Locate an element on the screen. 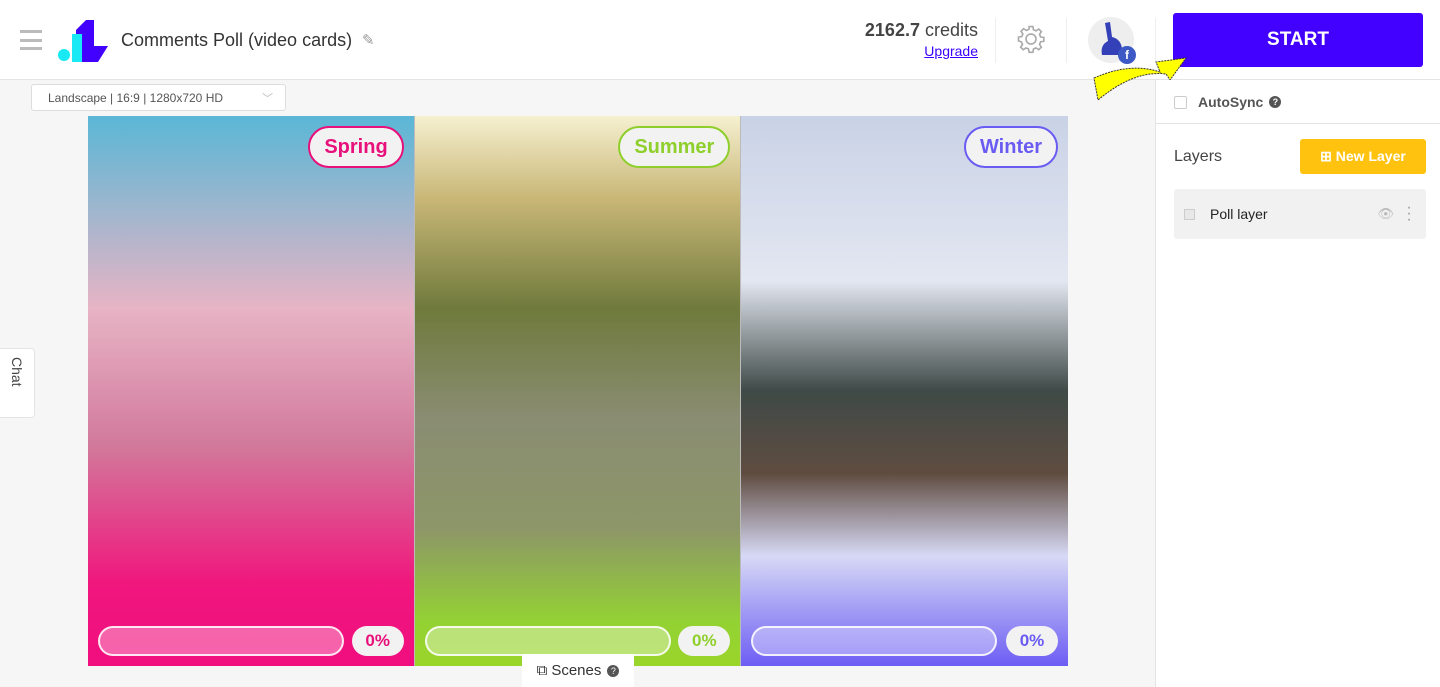  app-logo is located at coordinates (83, 41).